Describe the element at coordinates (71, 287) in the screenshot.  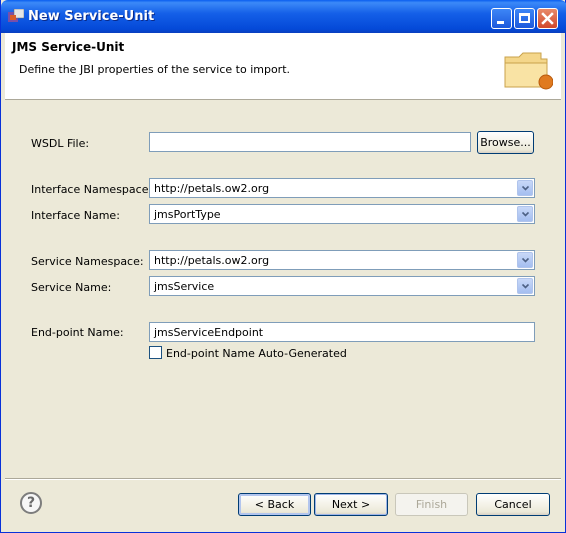
I see `service-name-label: Service Name:` at that location.